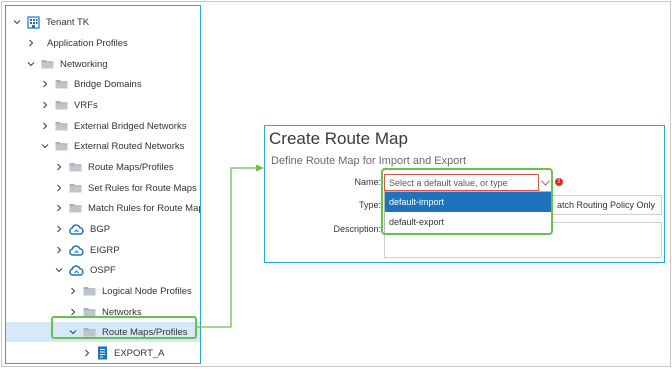 This screenshot has width=672, height=369. I want to click on tree-item-tenant: Tenant TK, so click(103, 22).